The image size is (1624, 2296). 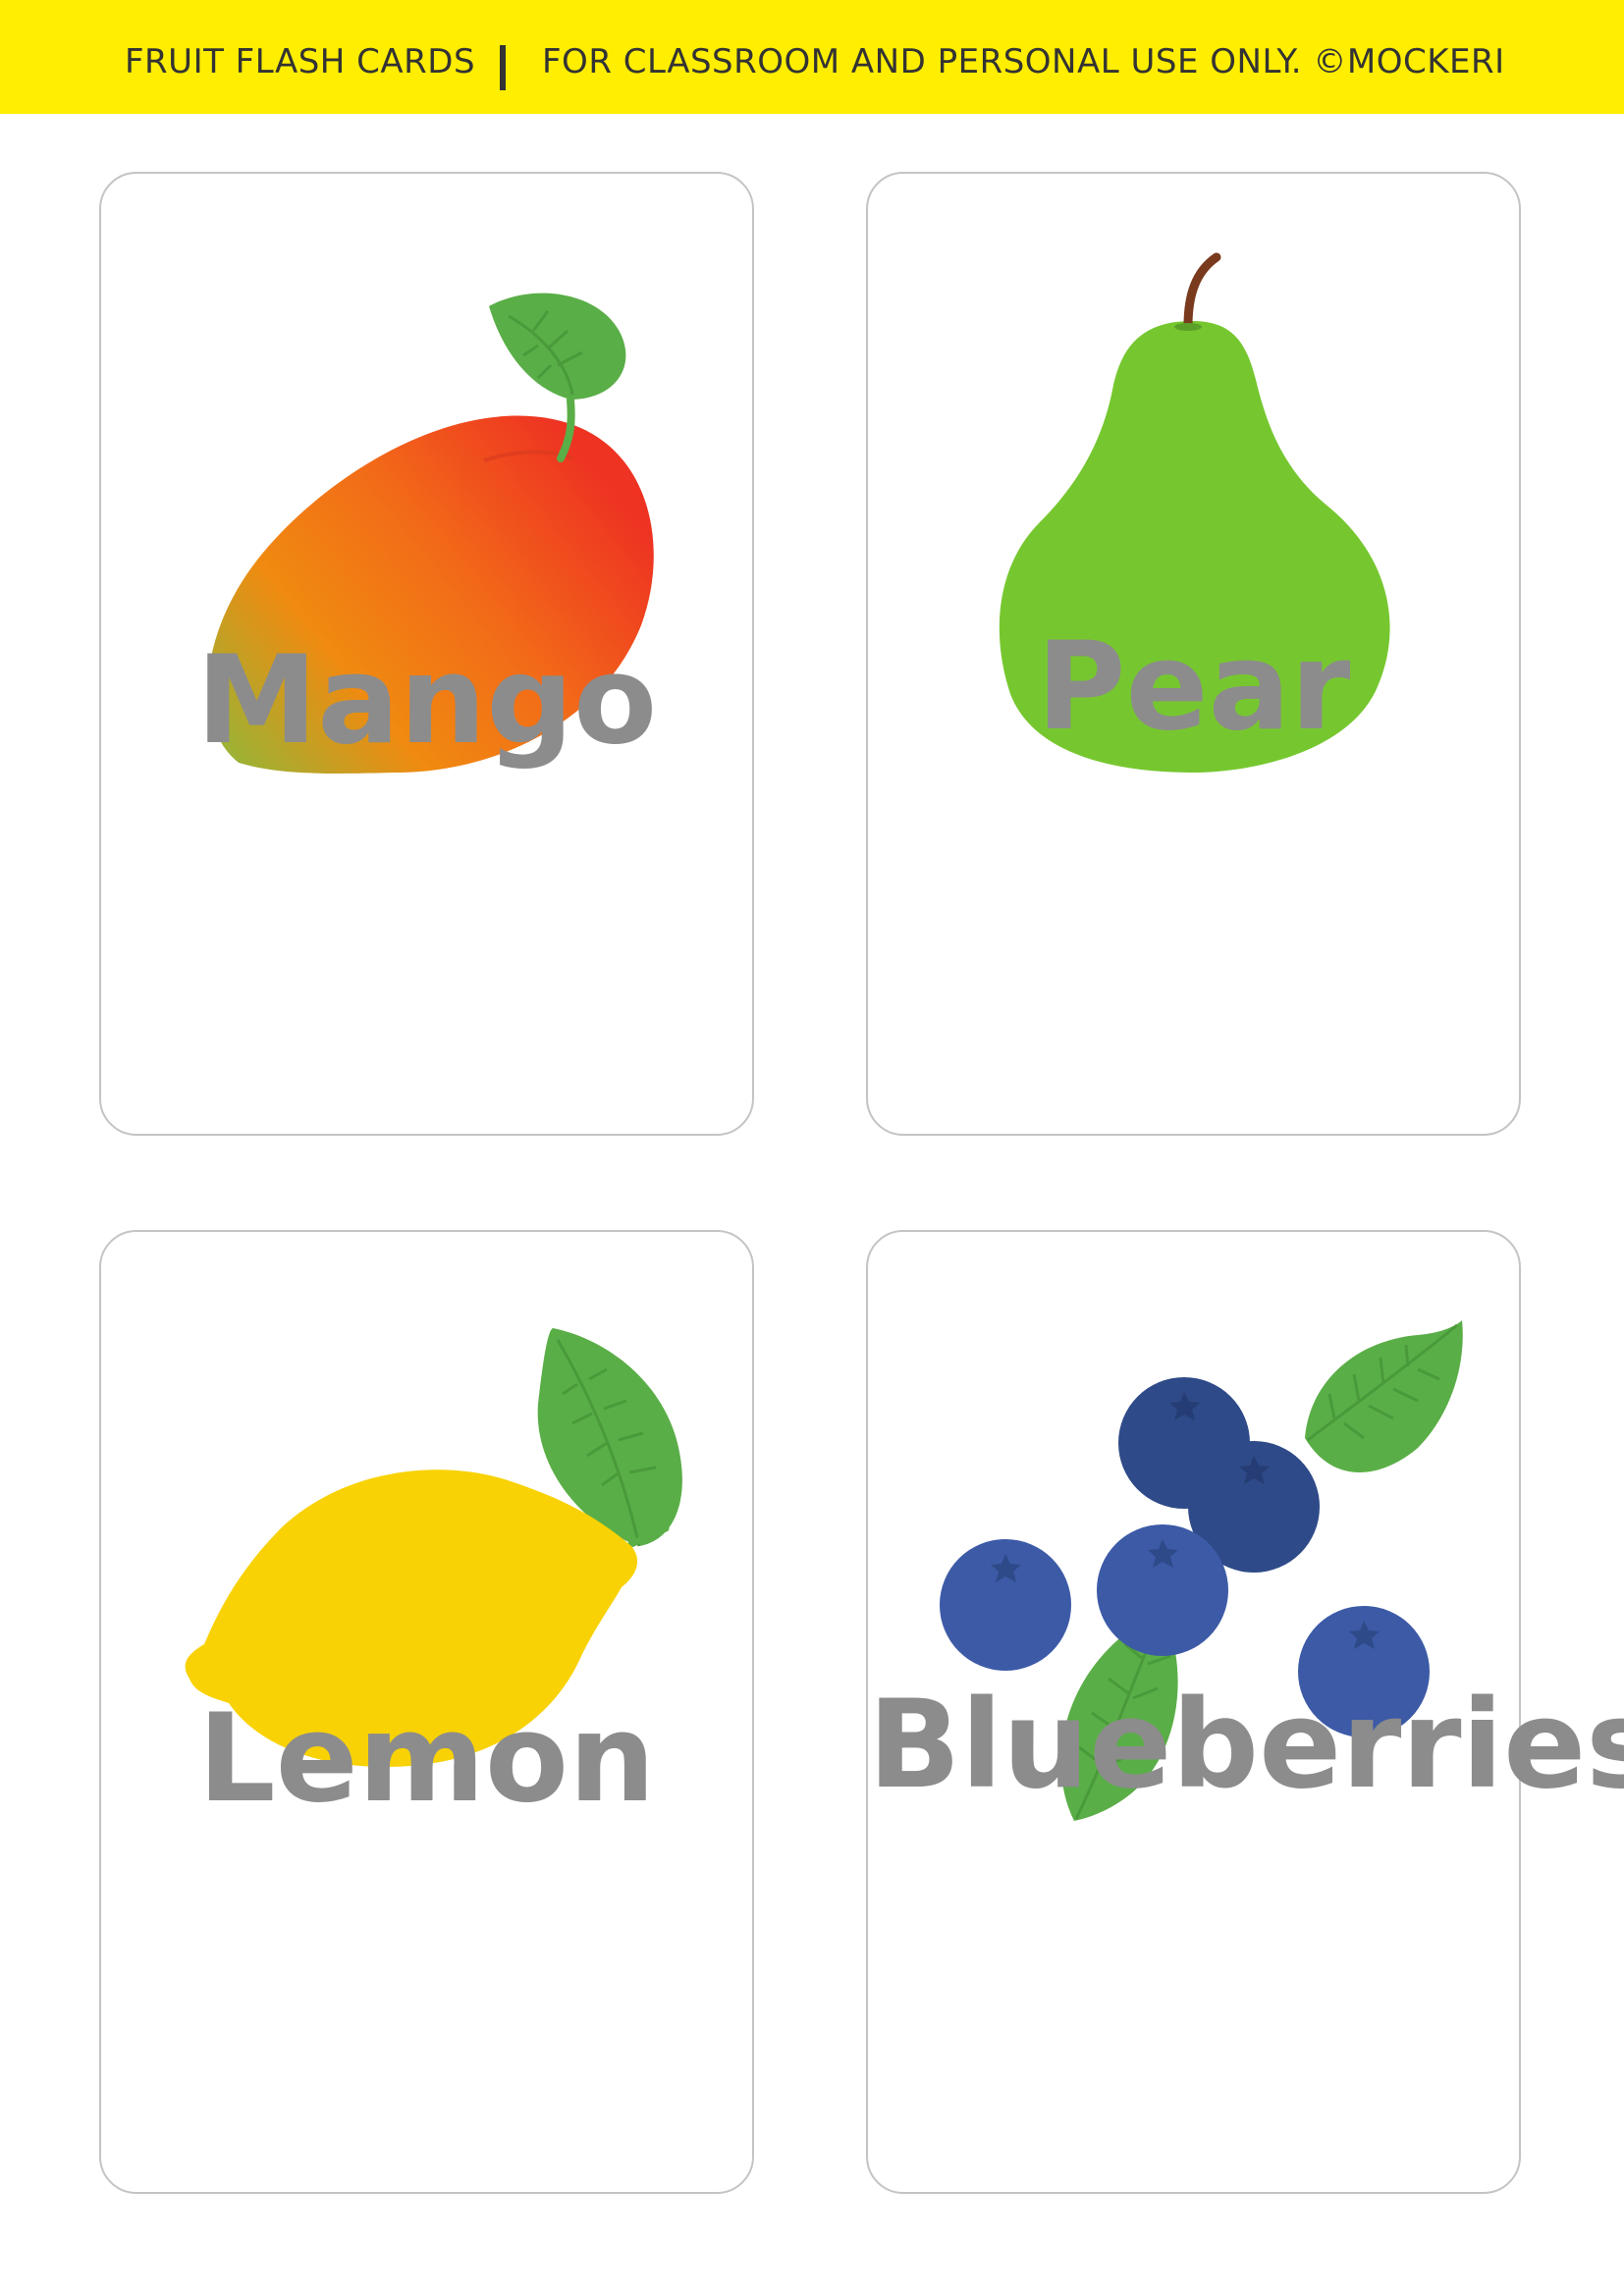 I want to click on card-label-pear: Pear, so click(x=1193, y=687).